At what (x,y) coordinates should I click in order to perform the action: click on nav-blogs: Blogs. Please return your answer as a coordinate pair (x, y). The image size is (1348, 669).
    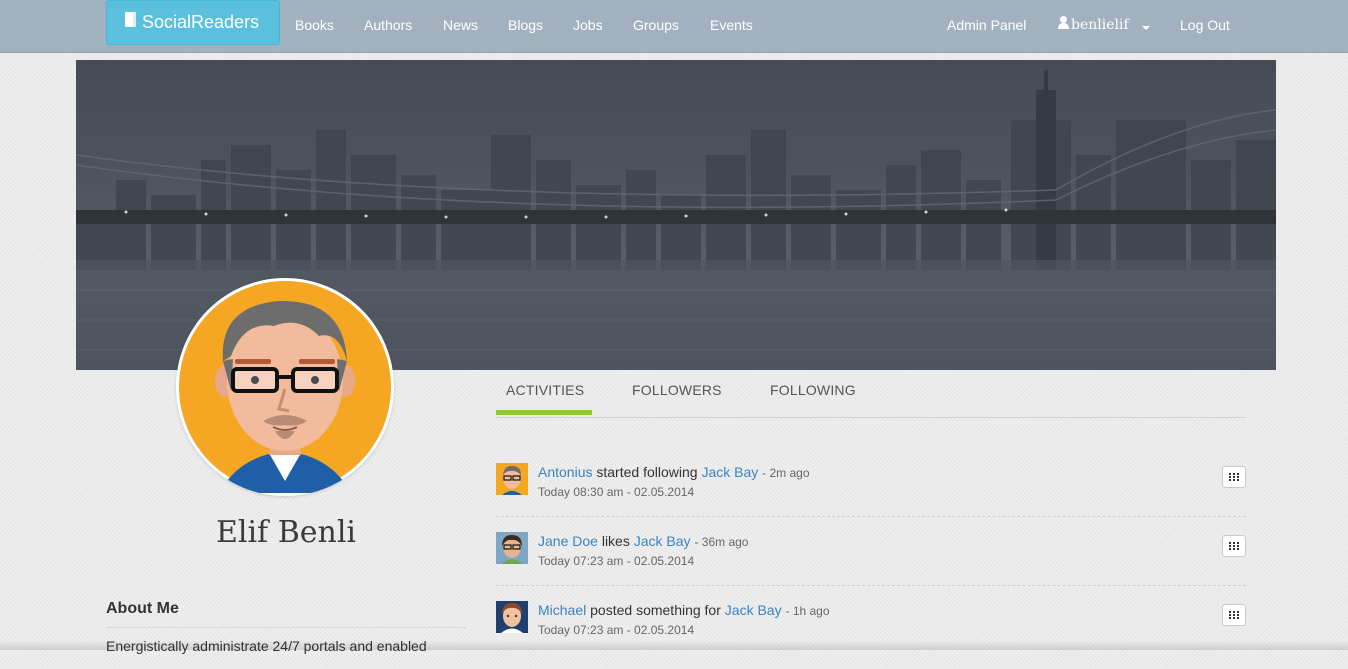
    Looking at the image, I should click on (525, 25).